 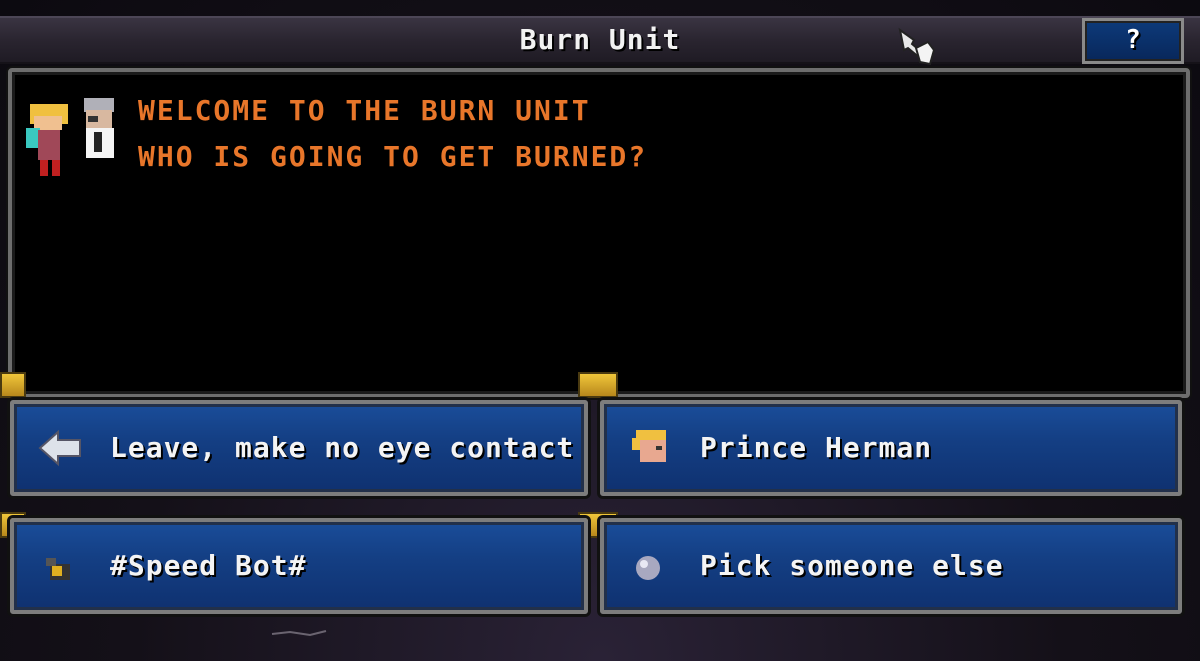 What do you see at coordinates (852, 565) in the screenshot?
I see `choice-label: Pick someone else` at bounding box center [852, 565].